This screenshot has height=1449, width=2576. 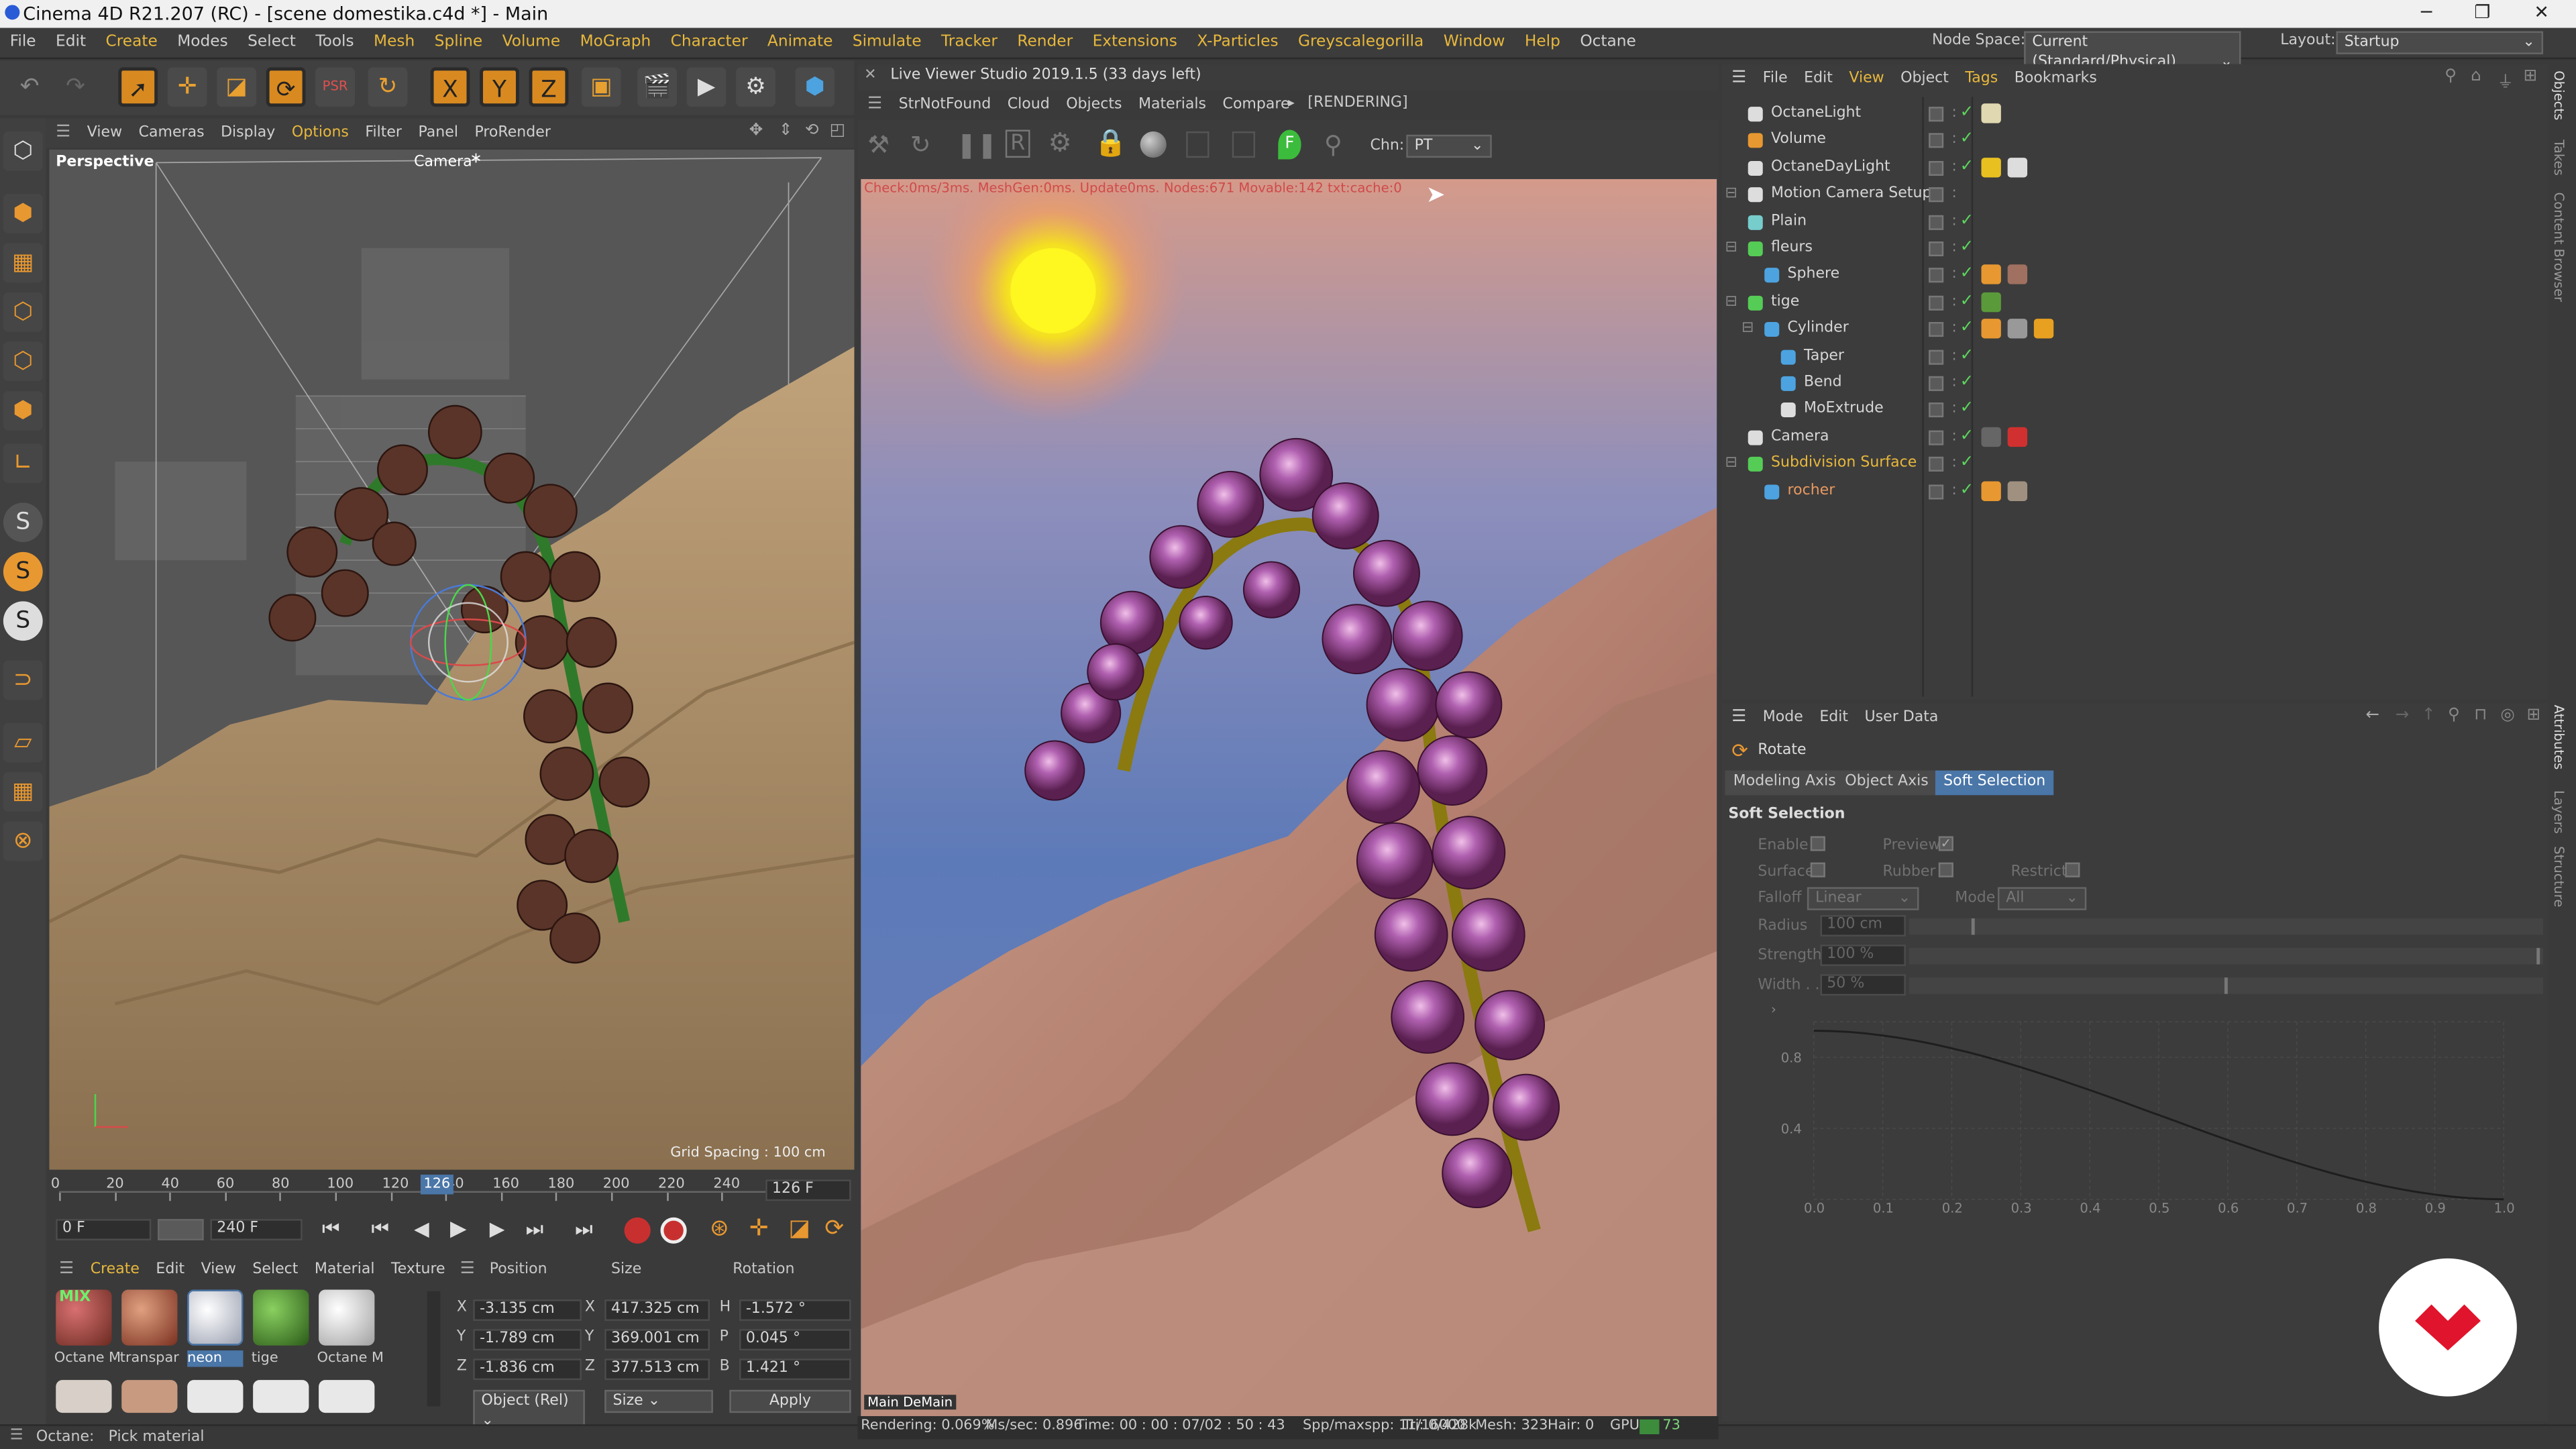 What do you see at coordinates (657, 87) in the screenshot?
I see `render-view-icon: 🎬` at bounding box center [657, 87].